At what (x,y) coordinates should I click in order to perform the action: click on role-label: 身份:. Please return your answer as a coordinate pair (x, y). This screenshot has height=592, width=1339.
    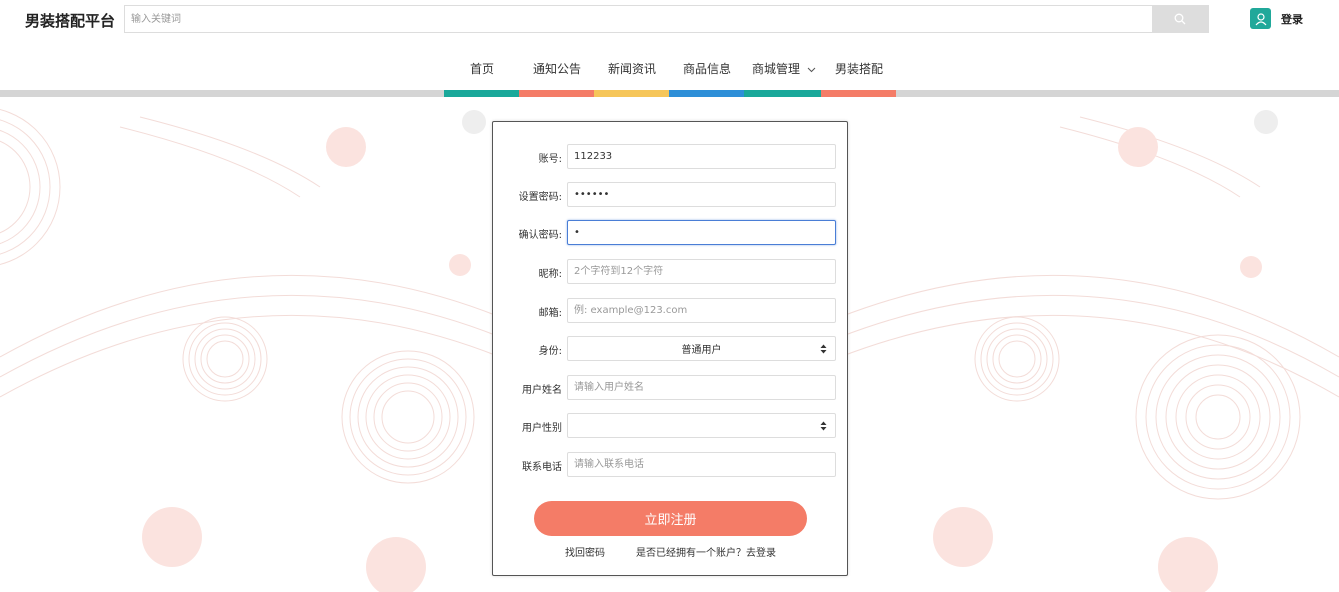
    Looking at the image, I should click on (550, 351).